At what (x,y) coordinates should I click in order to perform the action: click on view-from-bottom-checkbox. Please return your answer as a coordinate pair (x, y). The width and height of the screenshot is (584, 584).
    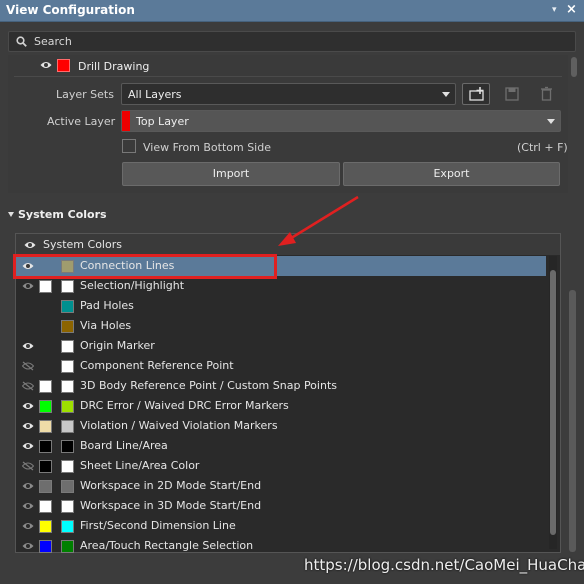
    Looking at the image, I should click on (129, 146).